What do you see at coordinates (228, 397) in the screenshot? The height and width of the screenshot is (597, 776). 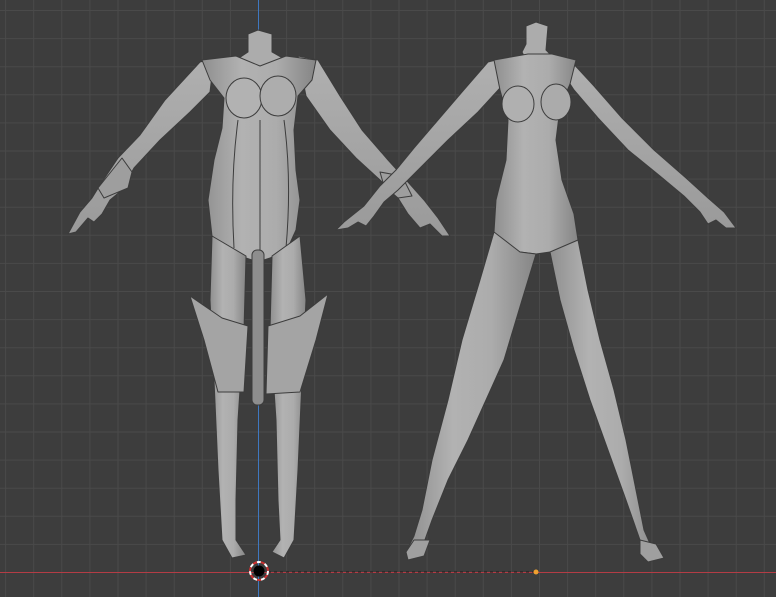 I see `clothed-left-leg` at bounding box center [228, 397].